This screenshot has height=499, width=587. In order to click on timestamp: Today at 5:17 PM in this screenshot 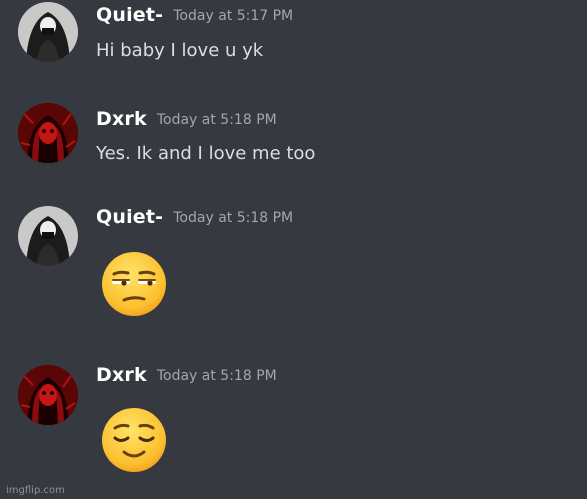, I will do `click(233, 16)`.